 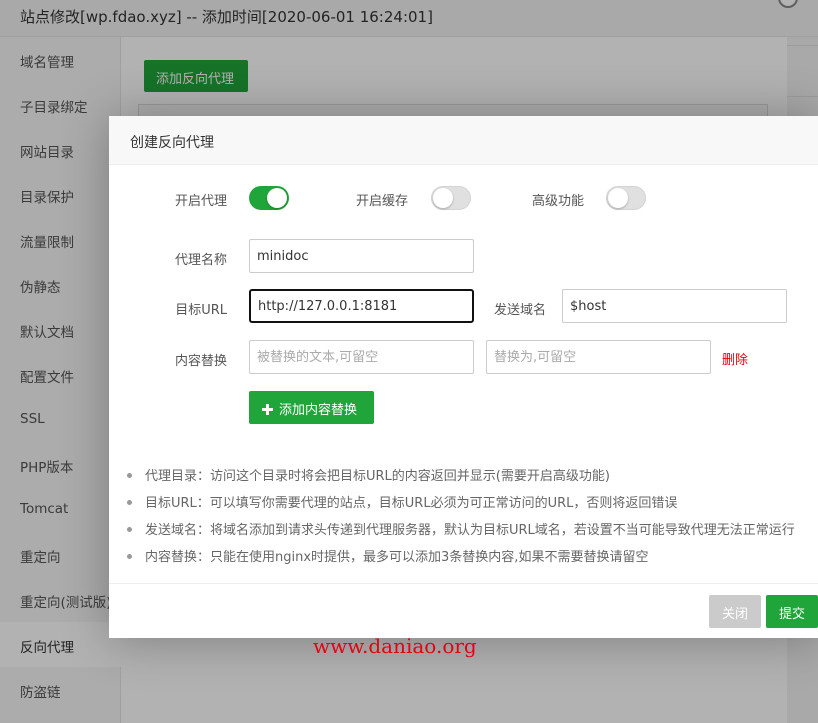 What do you see at coordinates (318, 410) in the screenshot?
I see `add-content-replace-label: 添加内容替换` at bounding box center [318, 410].